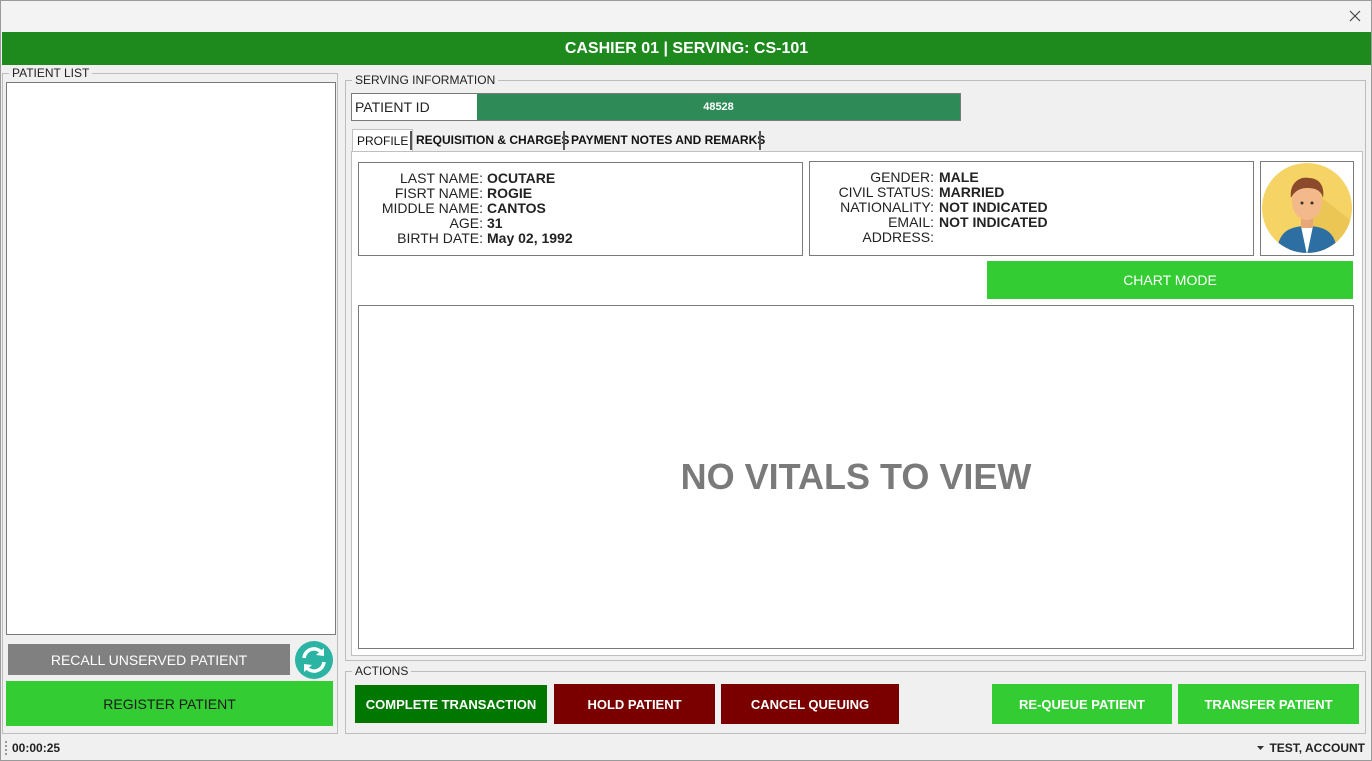 Image resolution: width=1372 pixels, height=761 pixels. What do you see at coordinates (911, 222) in the screenshot?
I see `email-label: EMAIL:` at bounding box center [911, 222].